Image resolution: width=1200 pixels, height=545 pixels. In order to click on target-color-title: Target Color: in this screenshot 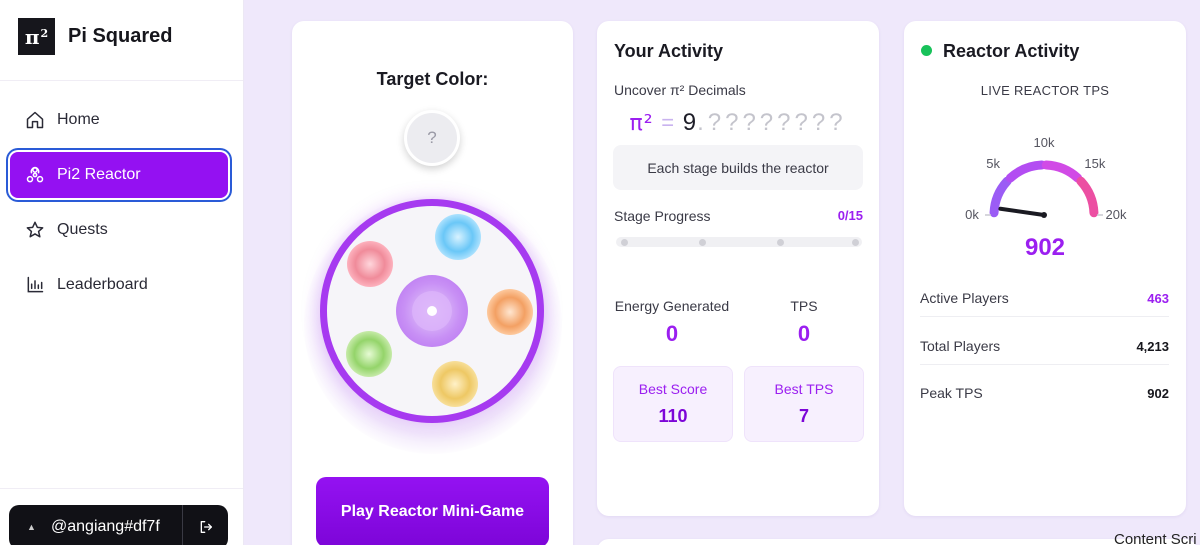, I will do `click(432, 79)`.